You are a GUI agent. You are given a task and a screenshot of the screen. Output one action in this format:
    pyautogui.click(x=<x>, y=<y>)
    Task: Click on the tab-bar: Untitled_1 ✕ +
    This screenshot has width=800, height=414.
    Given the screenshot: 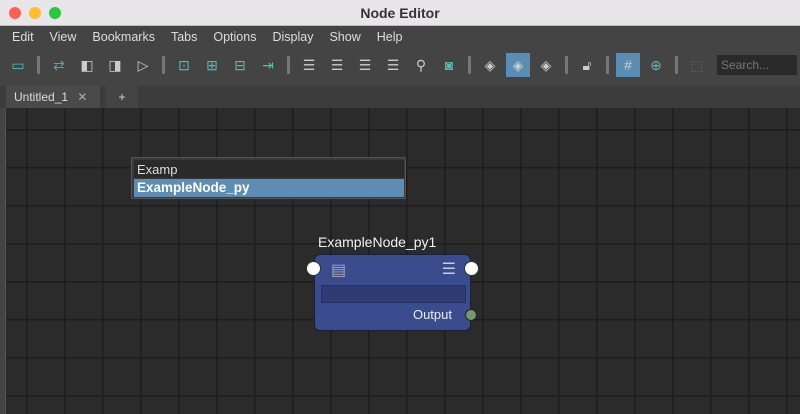 What is the action you would take?
    pyautogui.click(x=400, y=97)
    